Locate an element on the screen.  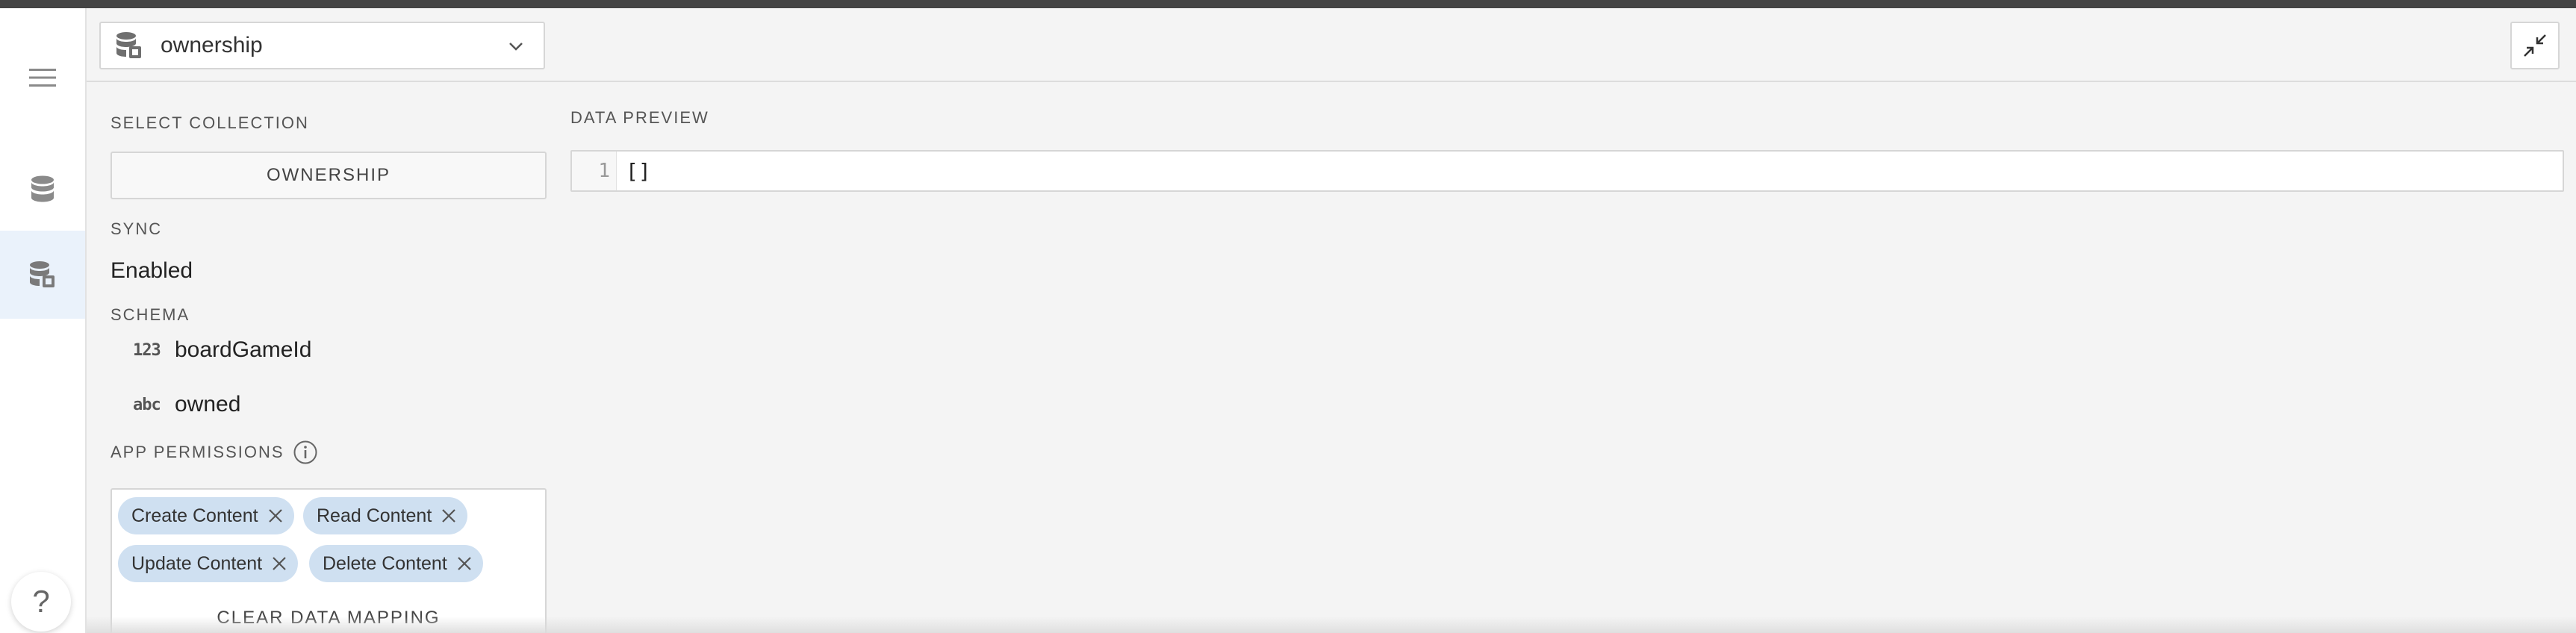
top-strip is located at coordinates (1288, 4).